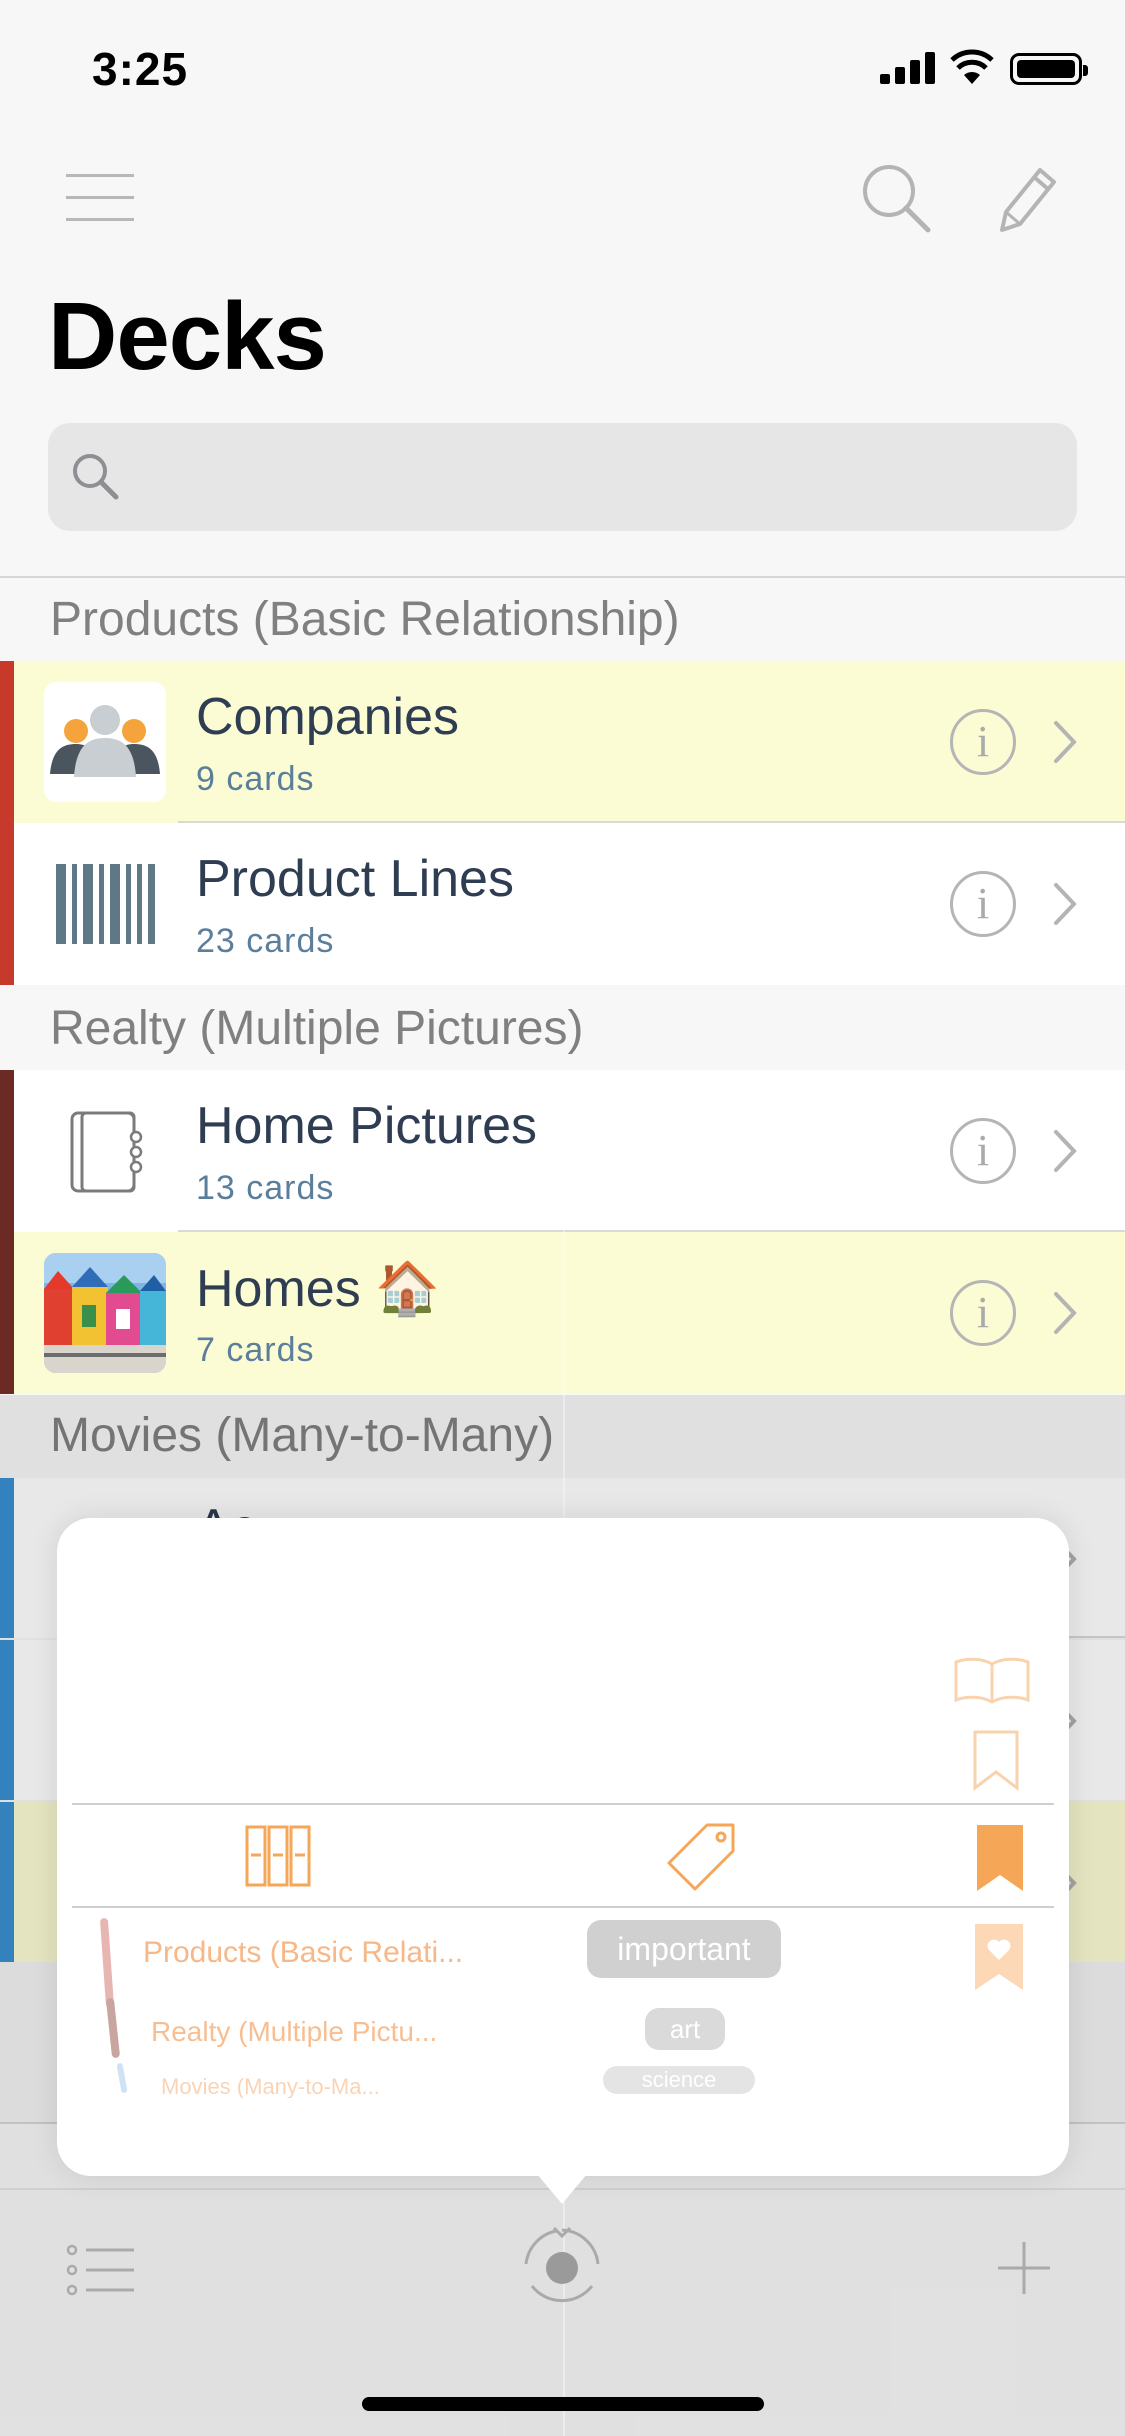 Image resolution: width=1125 pixels, height=2436 pixels. Describe the element at coordinates (366, 1126) in the screenshot. I see `deck-title: Home Pictures` at that location.